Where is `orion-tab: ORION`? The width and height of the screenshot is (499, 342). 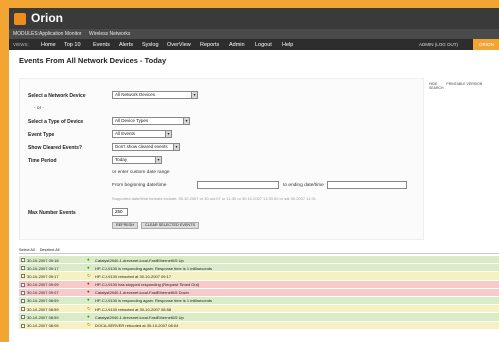
orion-tab: ORION is located at coordinates (486, 44).